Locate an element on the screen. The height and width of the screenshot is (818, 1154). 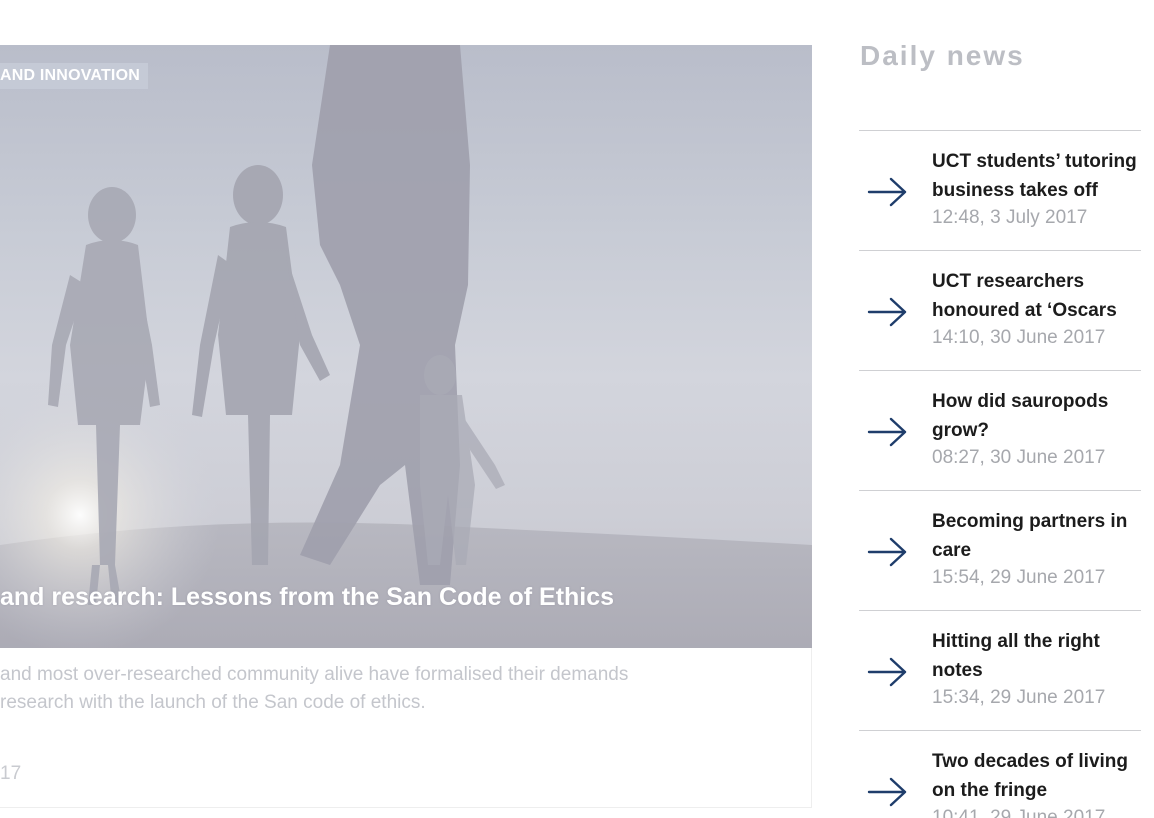
sidebar-heading: Daily news is located at coordinates (942, 55).